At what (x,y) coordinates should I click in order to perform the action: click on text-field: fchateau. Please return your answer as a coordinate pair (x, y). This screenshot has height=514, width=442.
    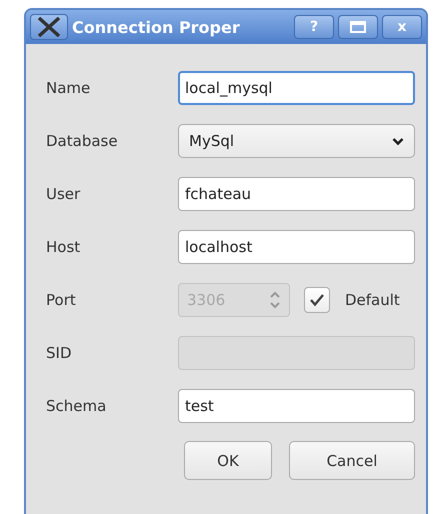
    Looking at the image, I should click on (296, 194).